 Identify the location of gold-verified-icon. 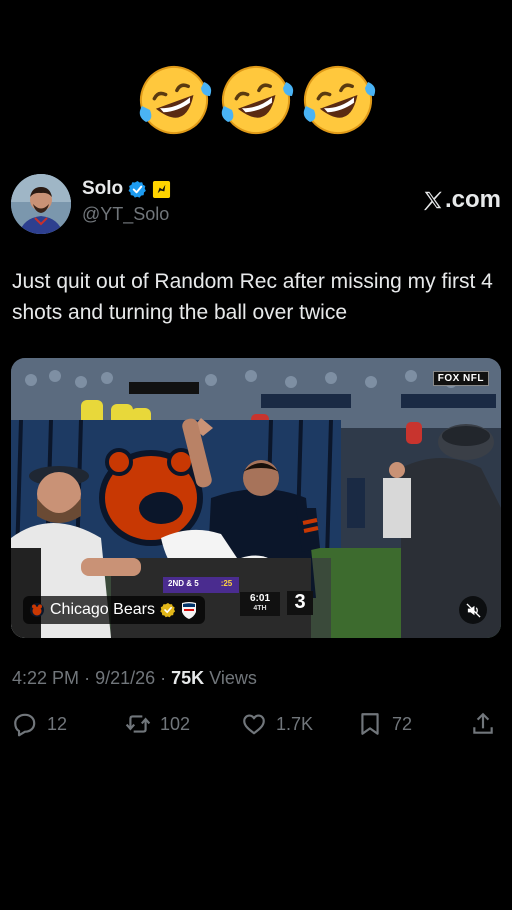
(168, 610).